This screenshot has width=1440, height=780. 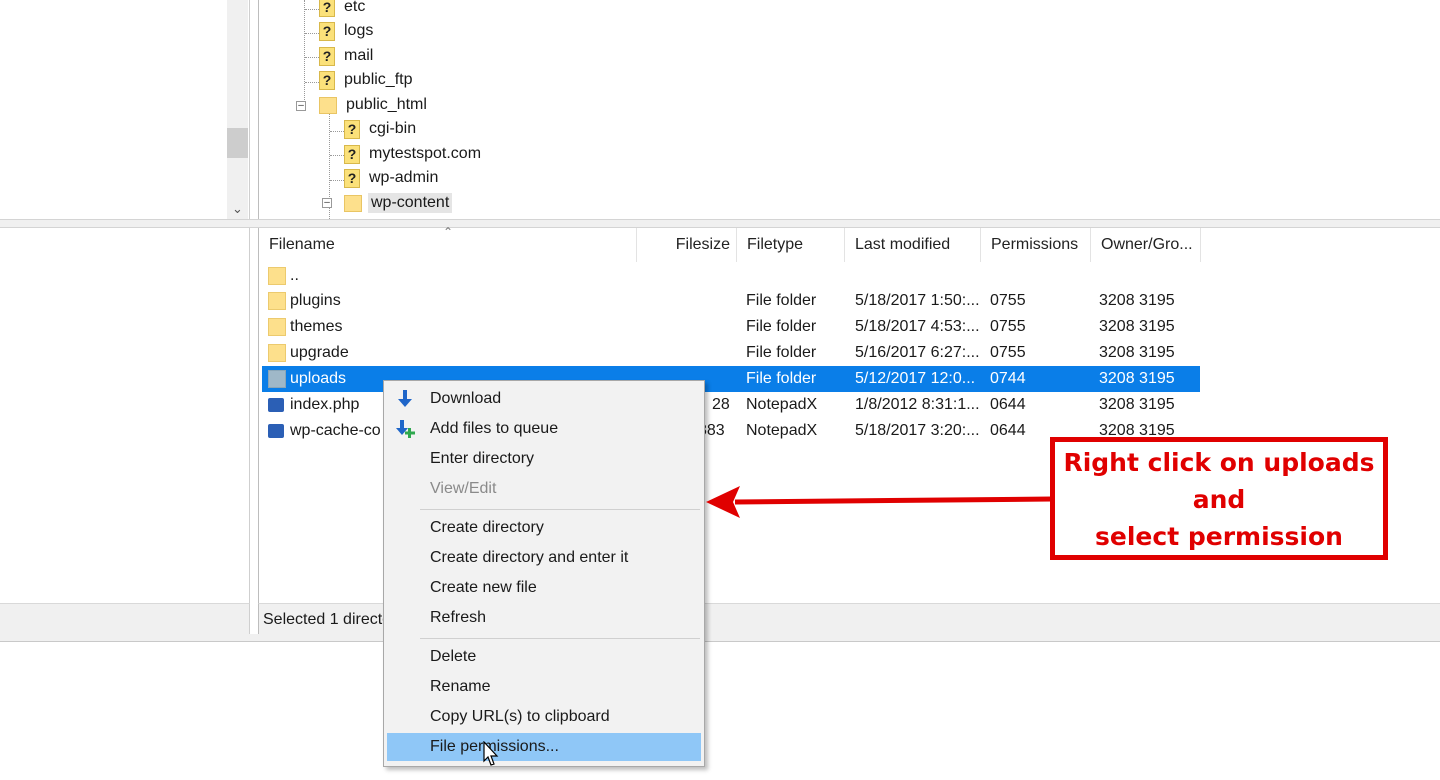 I want to click on column-header-permissions: Permissions, so click(x=1036, y=245).